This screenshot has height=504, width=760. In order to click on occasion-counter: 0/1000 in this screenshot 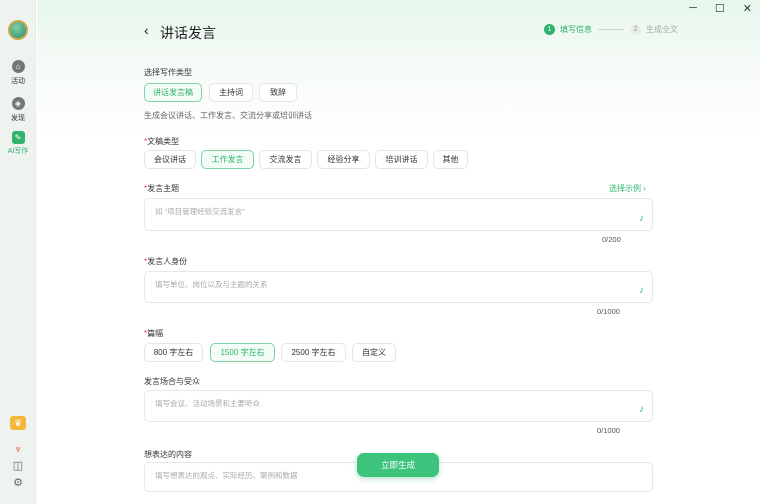, I will do `click(608, 430)`.